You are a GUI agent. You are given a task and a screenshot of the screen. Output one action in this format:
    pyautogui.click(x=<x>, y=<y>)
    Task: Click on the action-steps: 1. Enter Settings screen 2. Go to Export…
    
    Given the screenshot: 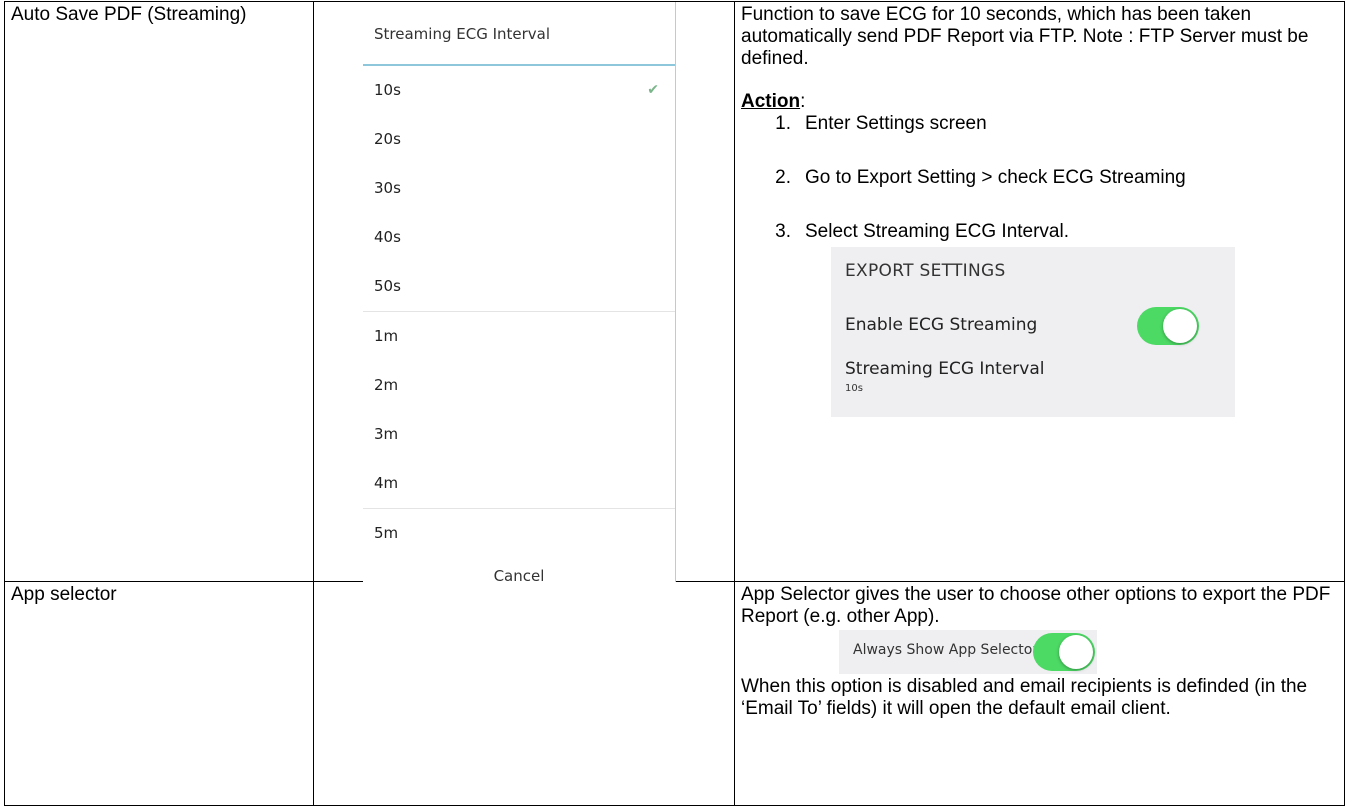 What is the action you would take?
    pyautogui.click(x=1039, y=178)
    